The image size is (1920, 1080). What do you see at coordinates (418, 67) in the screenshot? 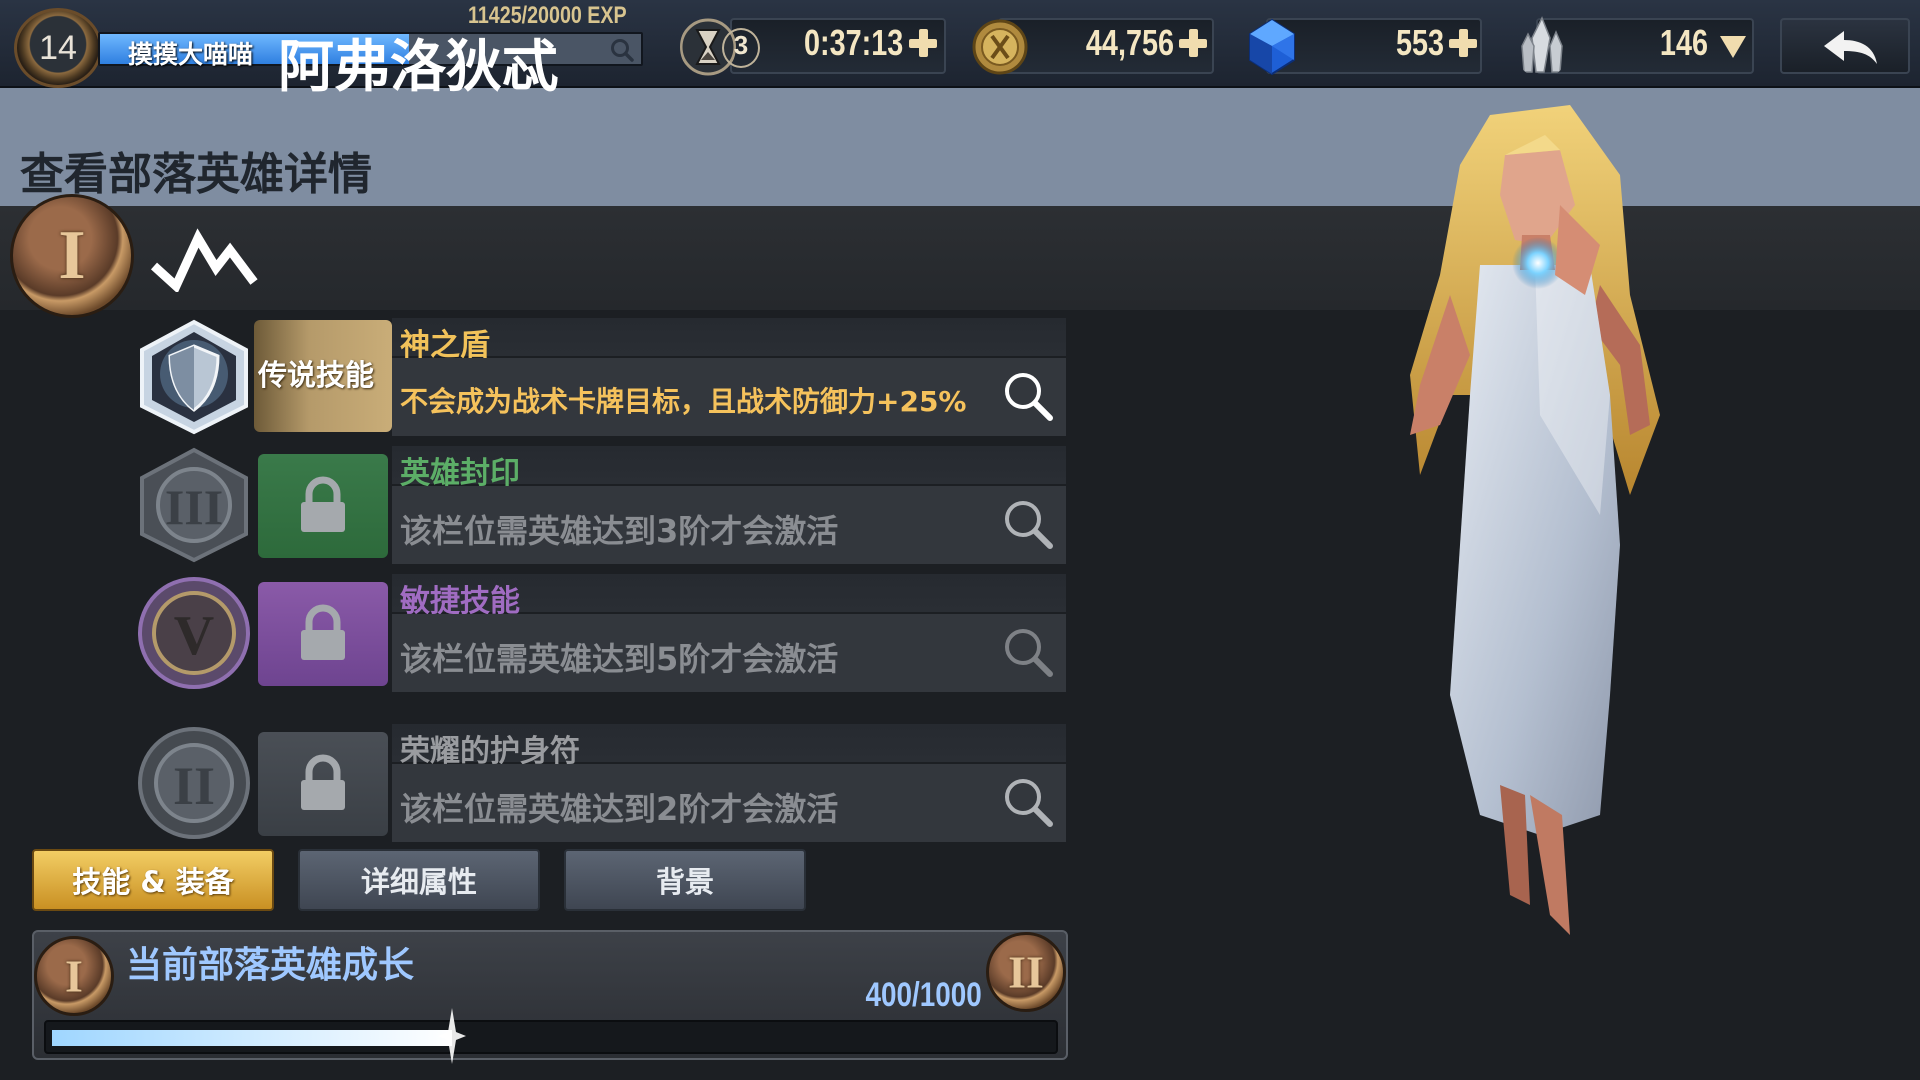
I see `hero-name: 阿弗洛狄忒` at bounding box center [418, 67].